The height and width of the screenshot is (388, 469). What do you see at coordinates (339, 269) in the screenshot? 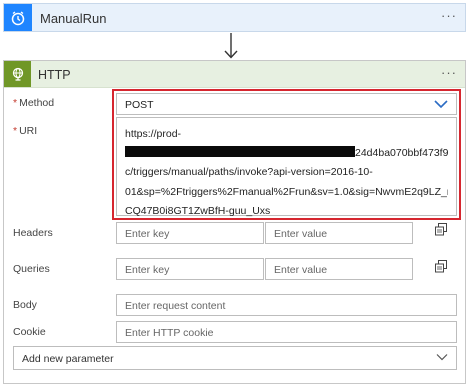
I see `queries-value-input: Enter value` at bounding box center [339, 269].